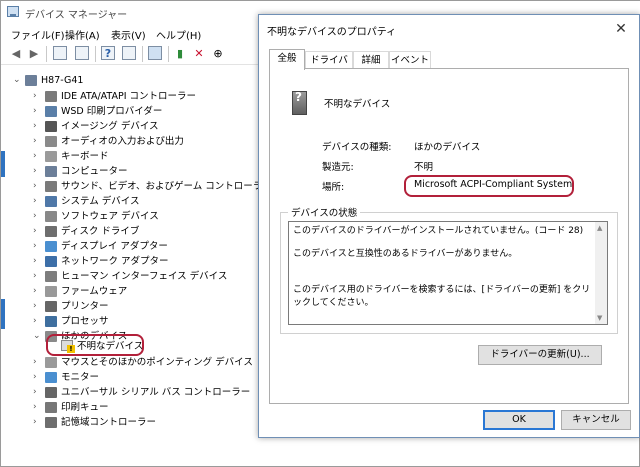 The width and height of the screenshot is (640, 467). Describe the element at coordinates (51, 291) in the screenshot. I see `firmware-icon` at that location.